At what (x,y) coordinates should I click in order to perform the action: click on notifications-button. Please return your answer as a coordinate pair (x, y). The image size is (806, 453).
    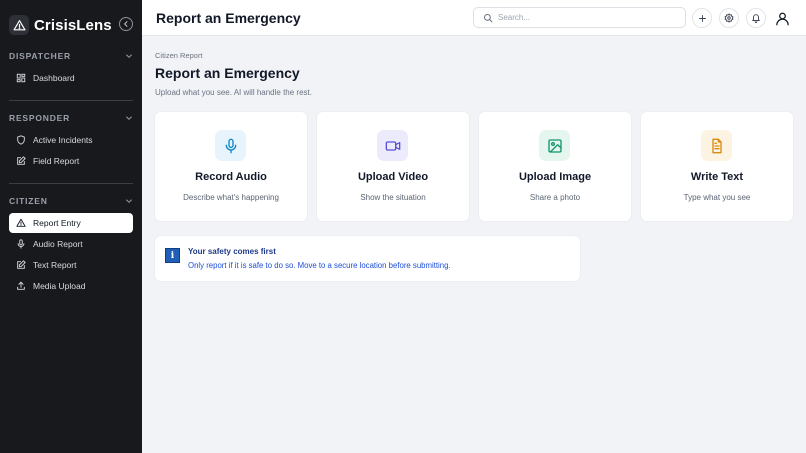
    Looking at the image, I should click on (756, 18).